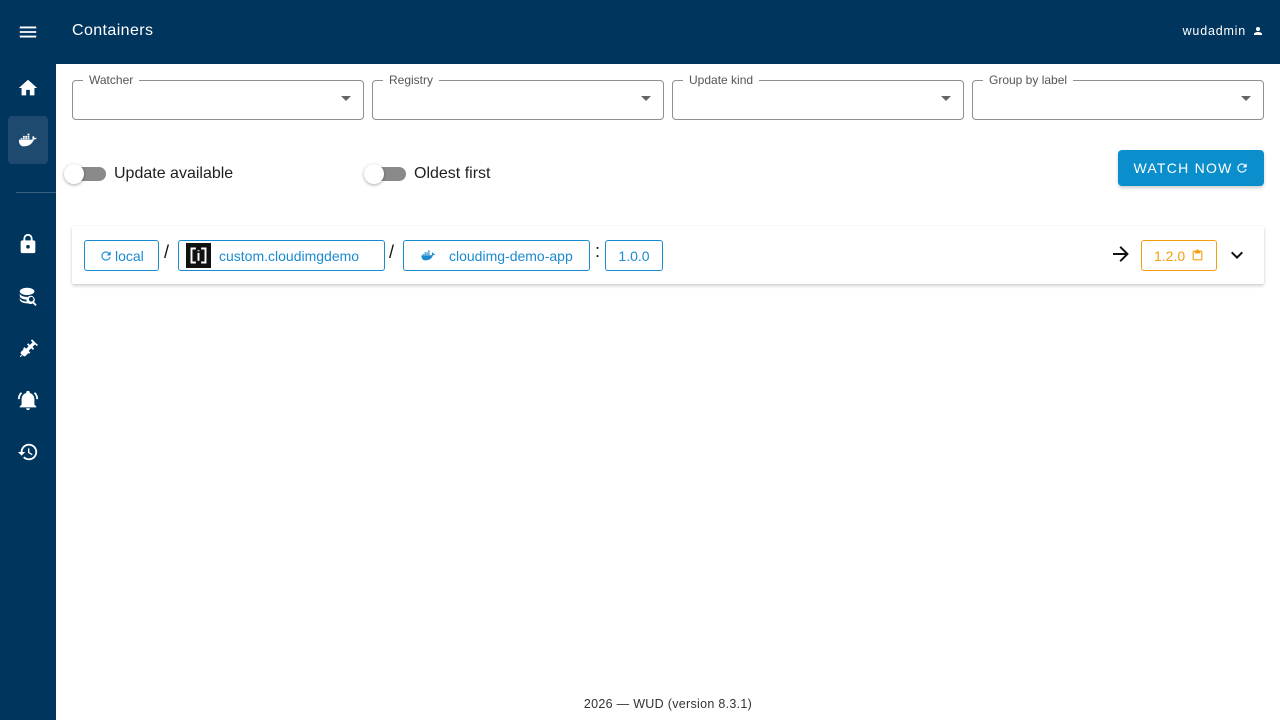  I want to click on plug-icon, so click(28, 348).